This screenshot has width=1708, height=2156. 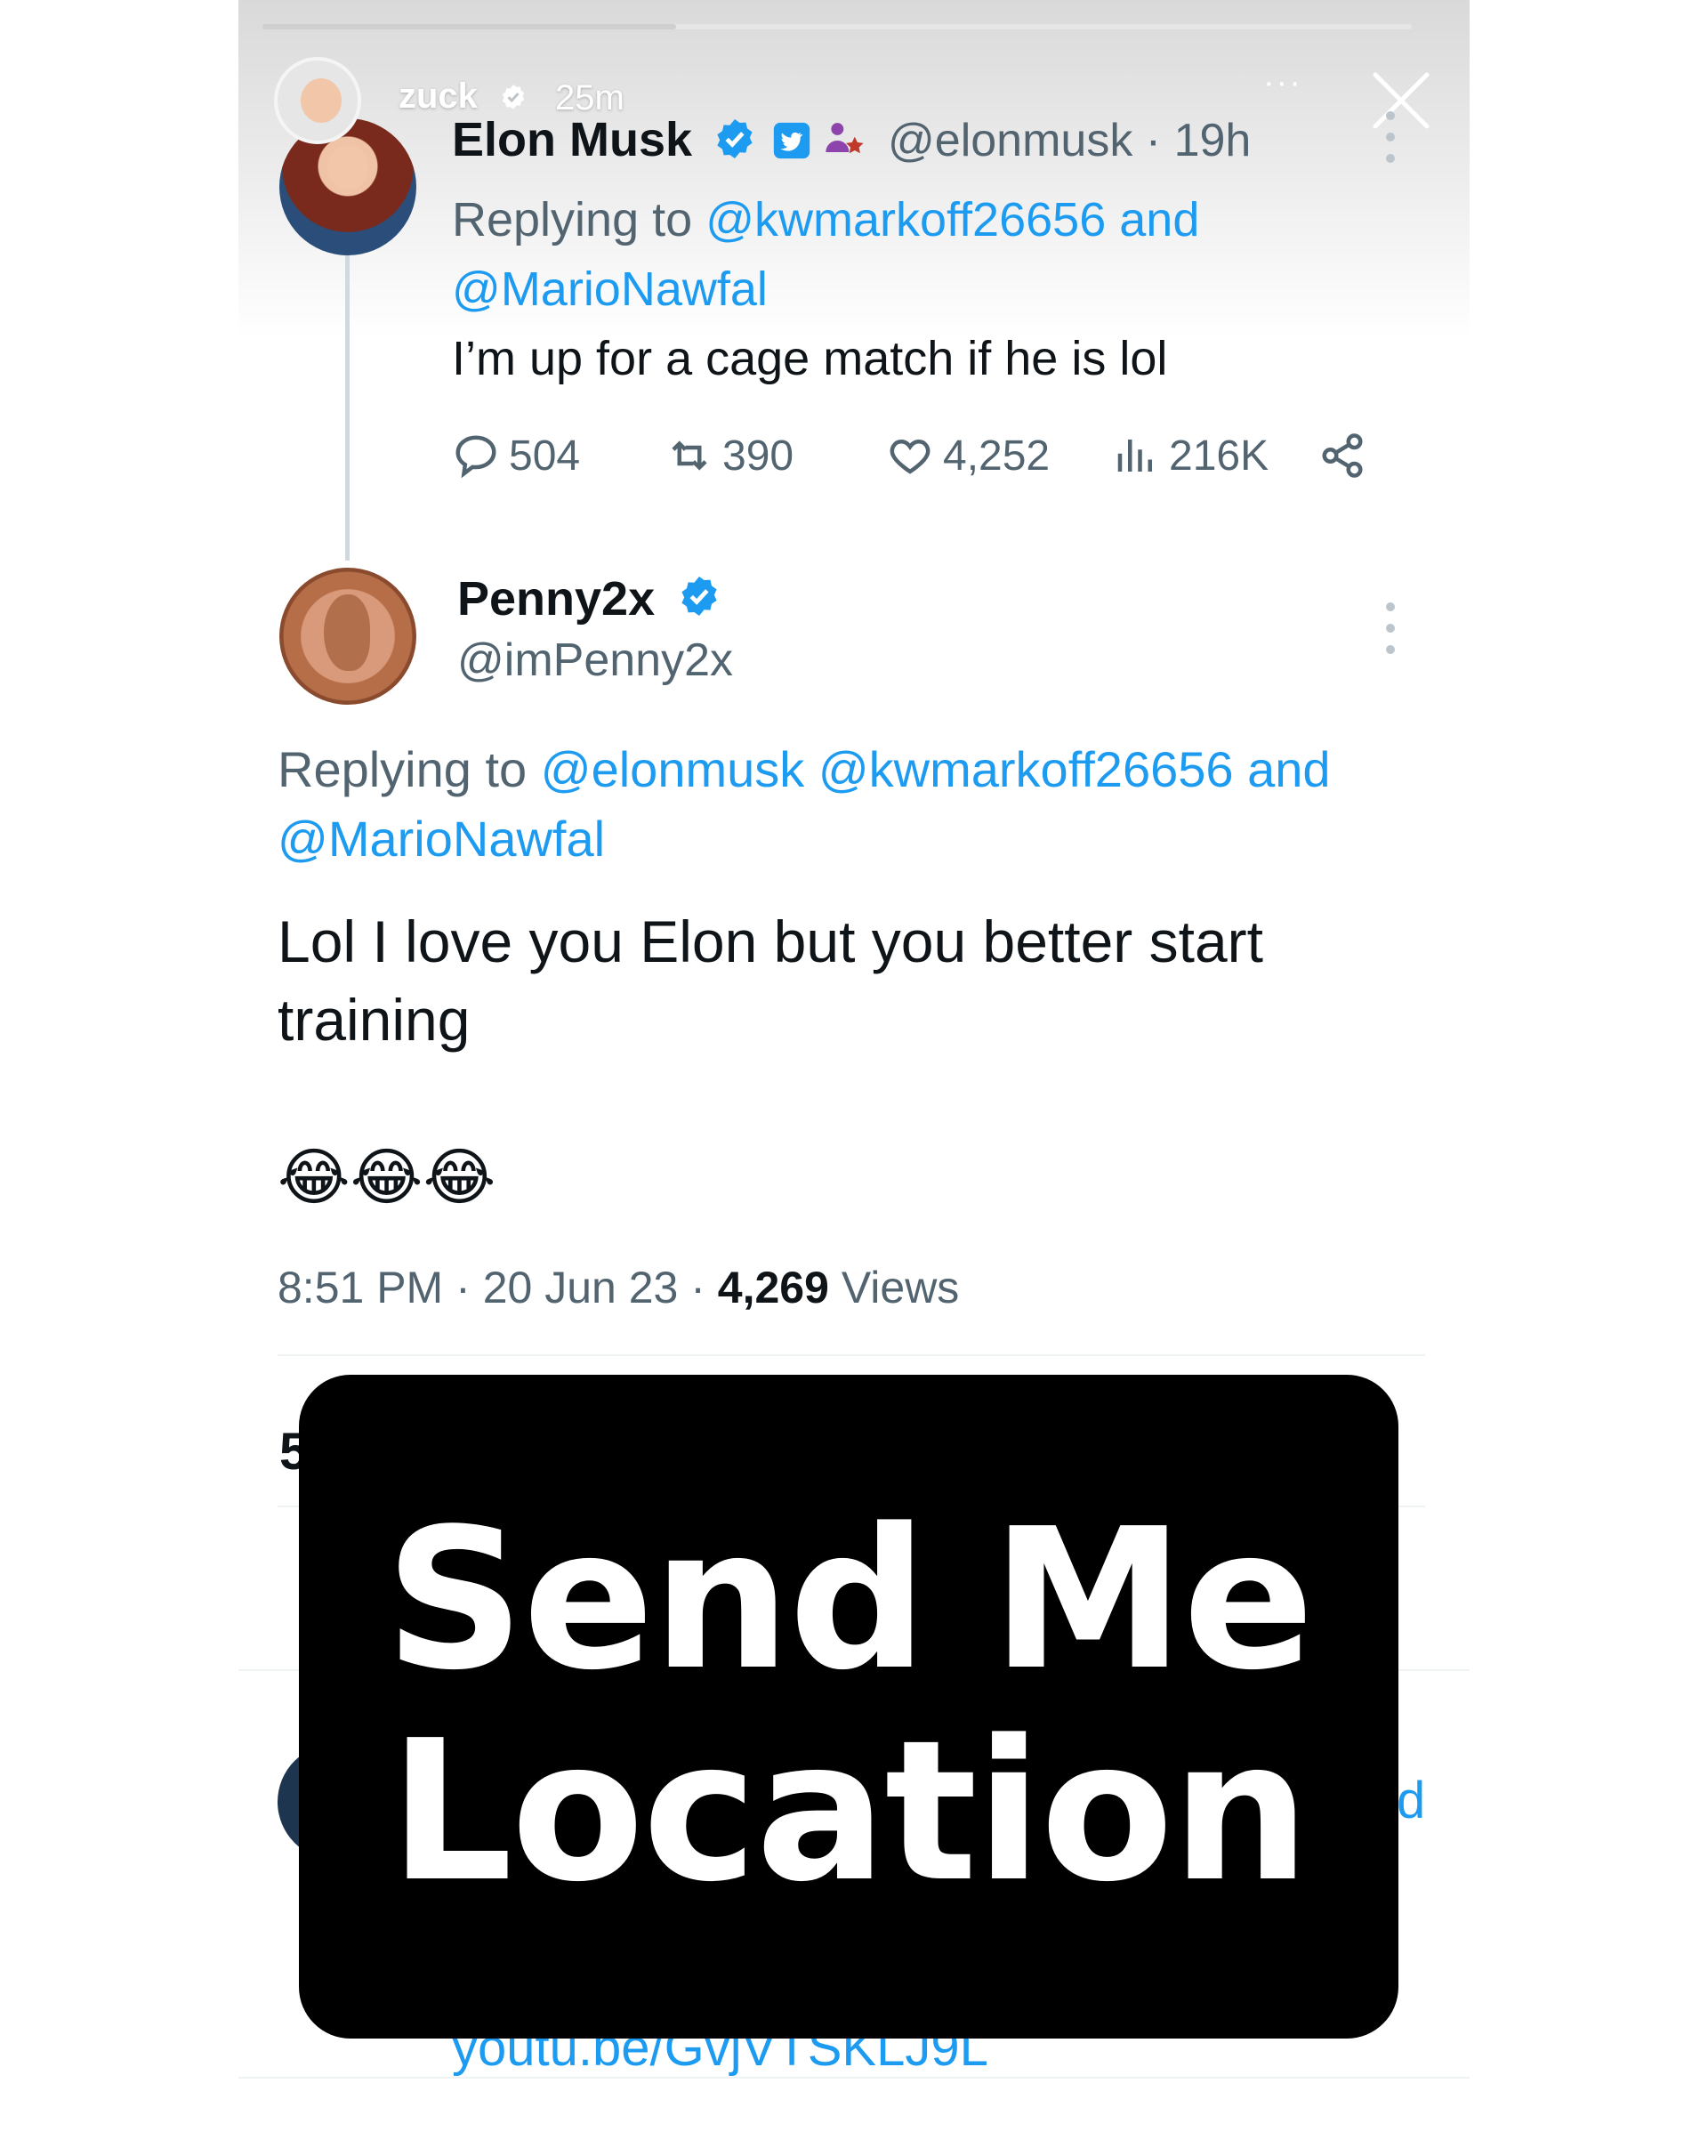 I want to click on retweet-button: 390, so click(x=729, y=456).